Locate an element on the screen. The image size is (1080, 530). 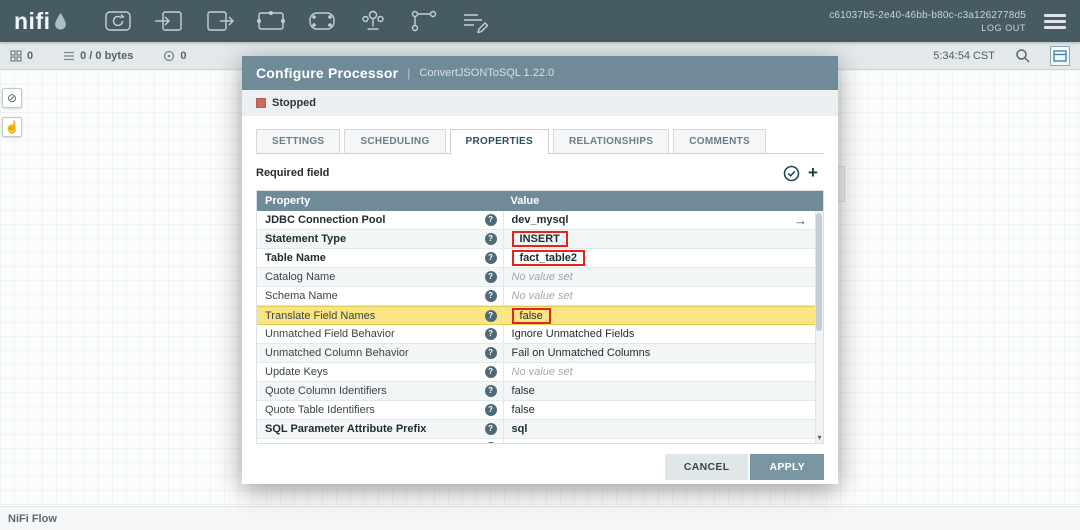
property-value: fact_table2 is located at coordinates (658, 258).